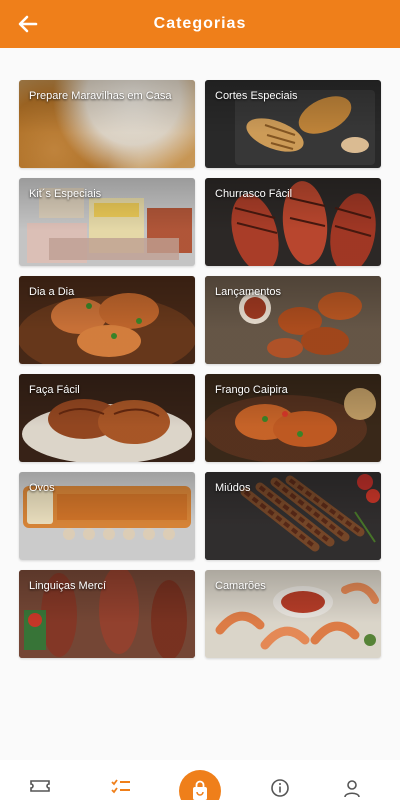 The width and height of the screenshot is (400, 800). Describe the element at coordinates (107, 516) in the screenshot. I see `category-tile-ovos: Ovos` at that location.